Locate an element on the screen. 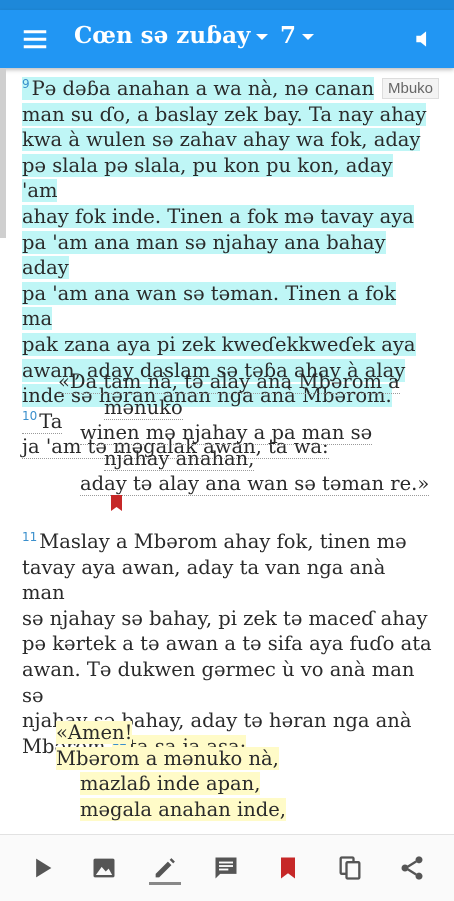 This screenshot has height=901, width=454. scroll-indicator is located at coordinates (3, 153).